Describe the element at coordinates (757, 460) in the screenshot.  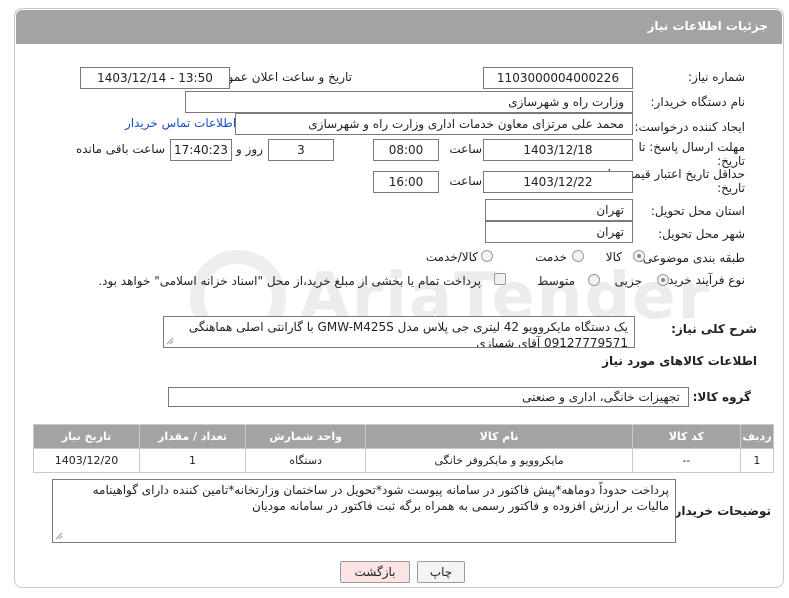
I see `cell-row: 1` at that location.